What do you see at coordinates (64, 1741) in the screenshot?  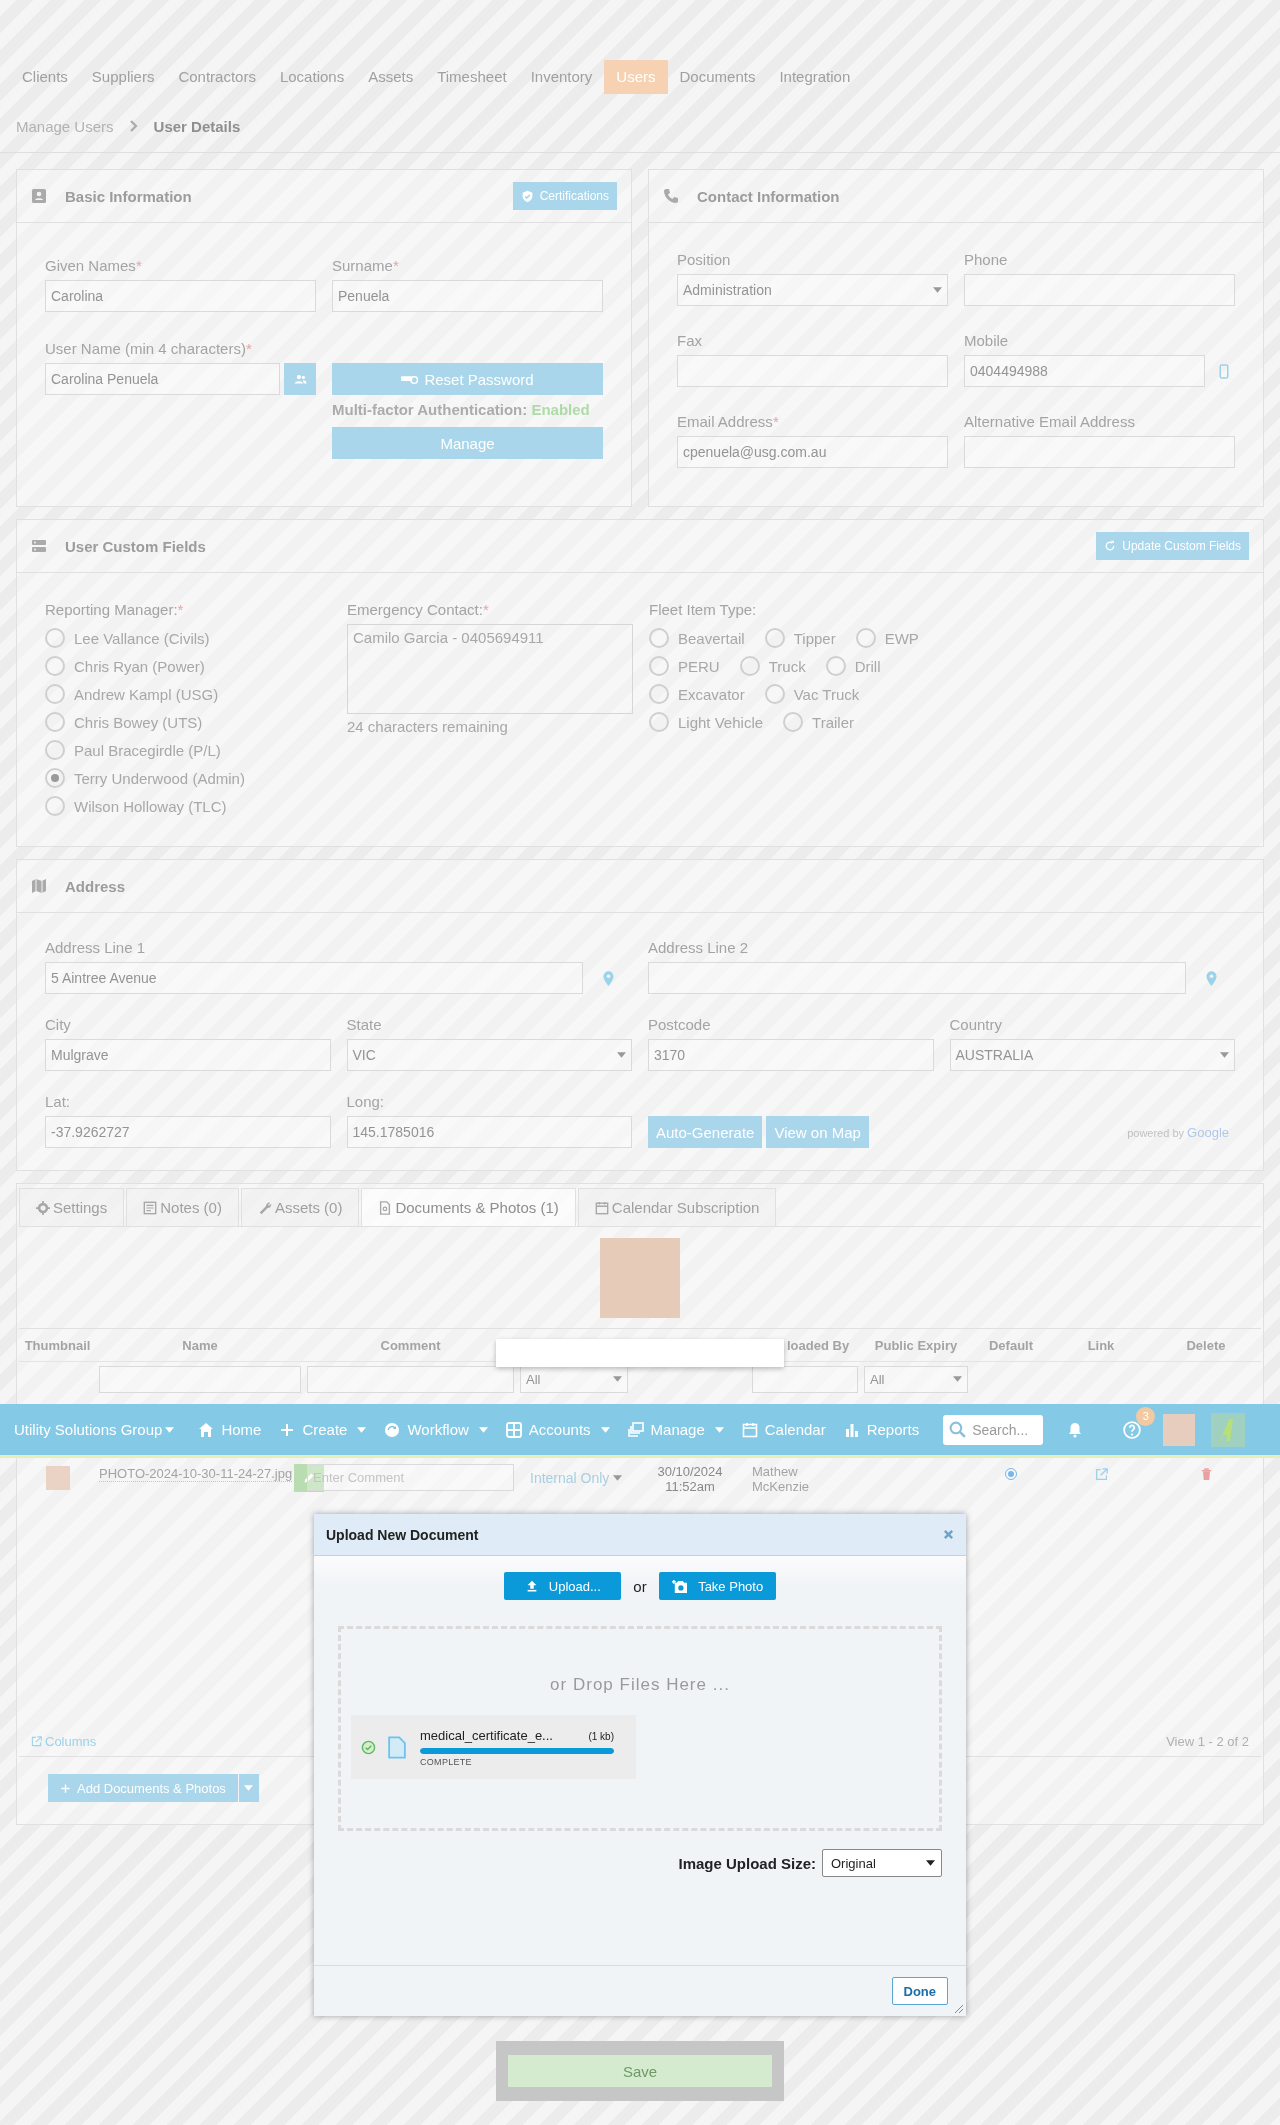 I see `columns-link: Columns` at bounding box center [64, 1741].